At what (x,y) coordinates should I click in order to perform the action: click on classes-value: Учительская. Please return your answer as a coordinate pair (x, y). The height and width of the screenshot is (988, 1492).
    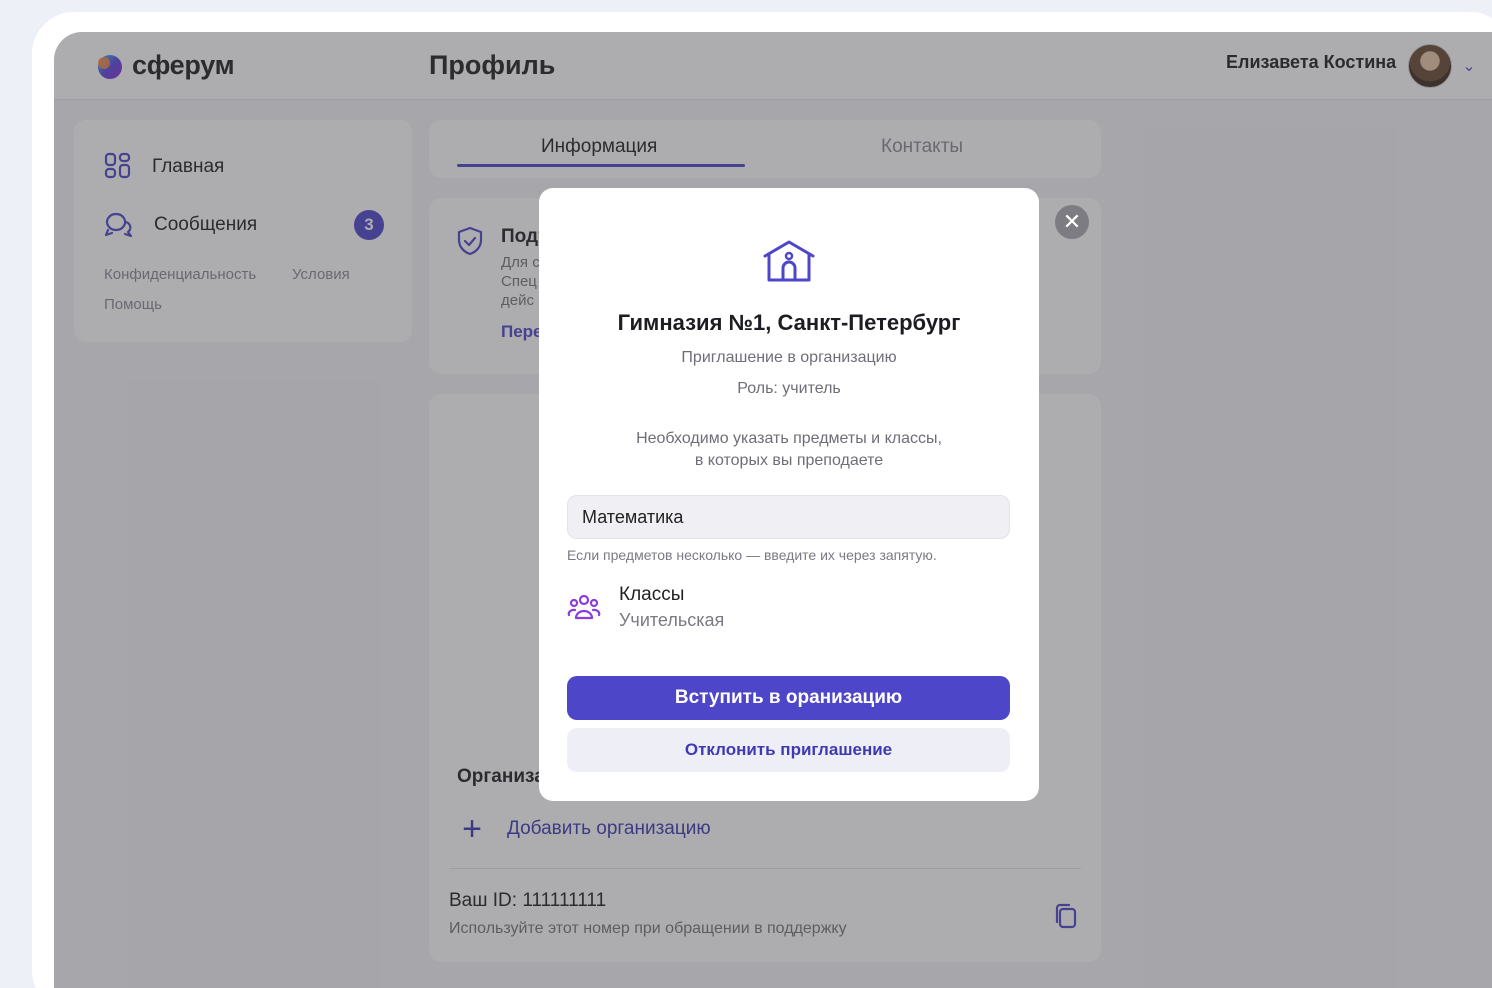
    Looking at the image, I should click on (672, 620).